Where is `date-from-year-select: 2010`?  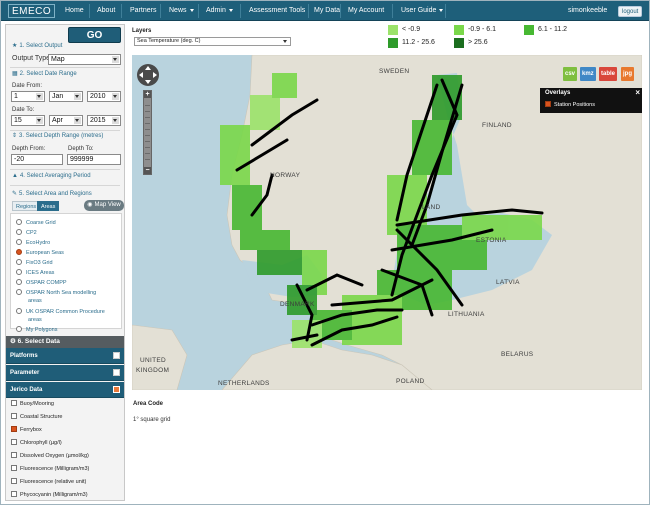 date-from-year-select: 2010 is located at coordinates (104, 96).